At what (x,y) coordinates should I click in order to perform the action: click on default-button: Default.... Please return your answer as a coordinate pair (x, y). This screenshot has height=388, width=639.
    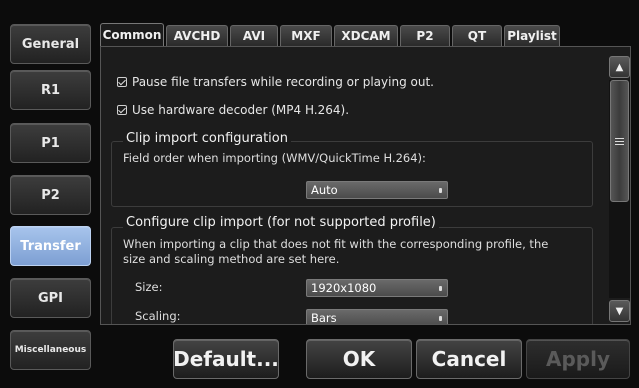
    Looking at the image, I should click on (226, 359).